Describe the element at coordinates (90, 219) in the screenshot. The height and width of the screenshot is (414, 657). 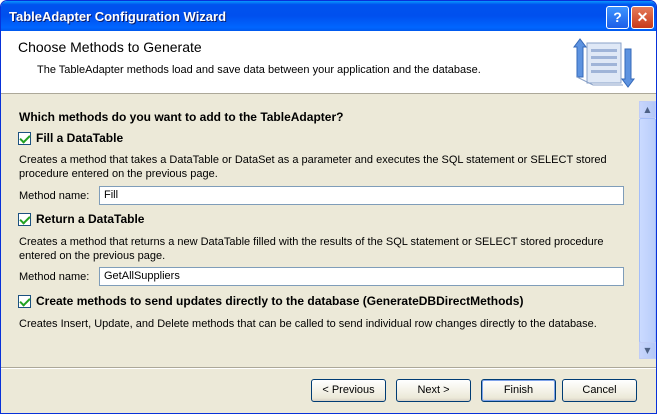
I see `return-checkbox-label: Return a DataTable` at that location.